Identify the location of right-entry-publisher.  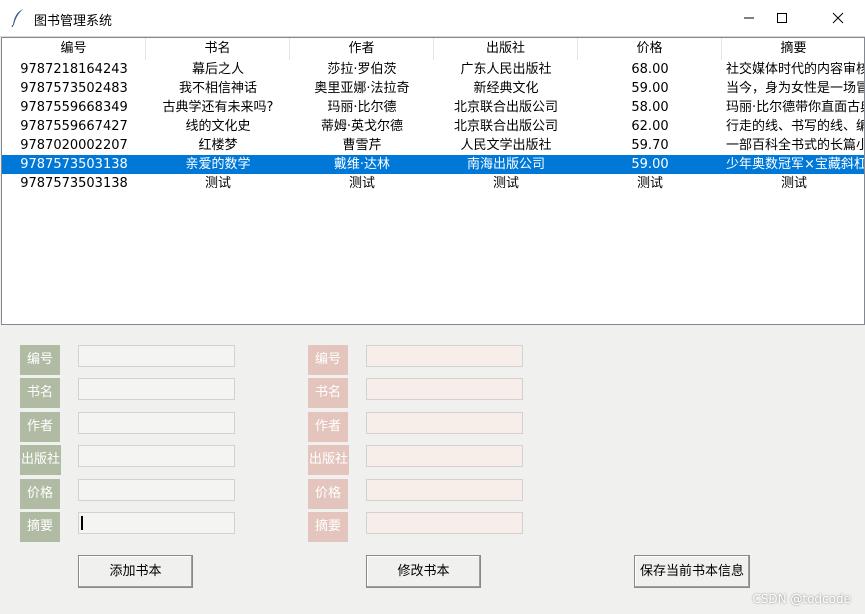
(444, 456).